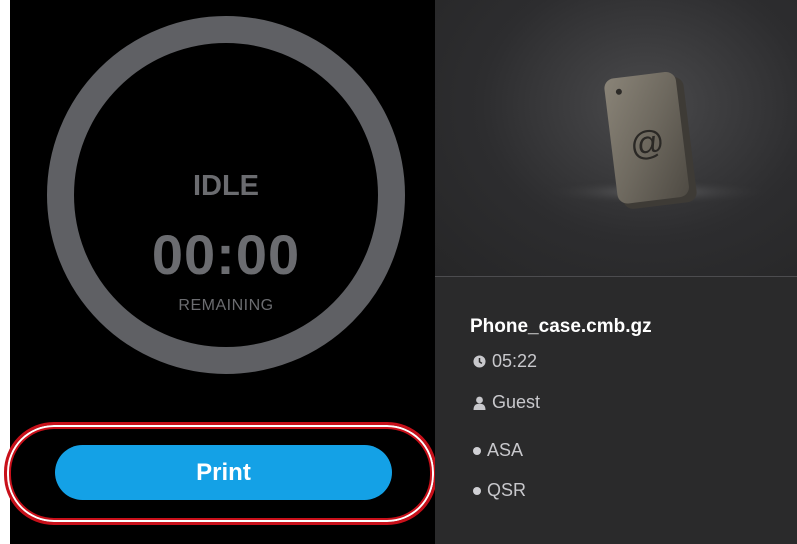 This screenshot has width=797, height=544. I want to click on user-icon, so click(479, 403).